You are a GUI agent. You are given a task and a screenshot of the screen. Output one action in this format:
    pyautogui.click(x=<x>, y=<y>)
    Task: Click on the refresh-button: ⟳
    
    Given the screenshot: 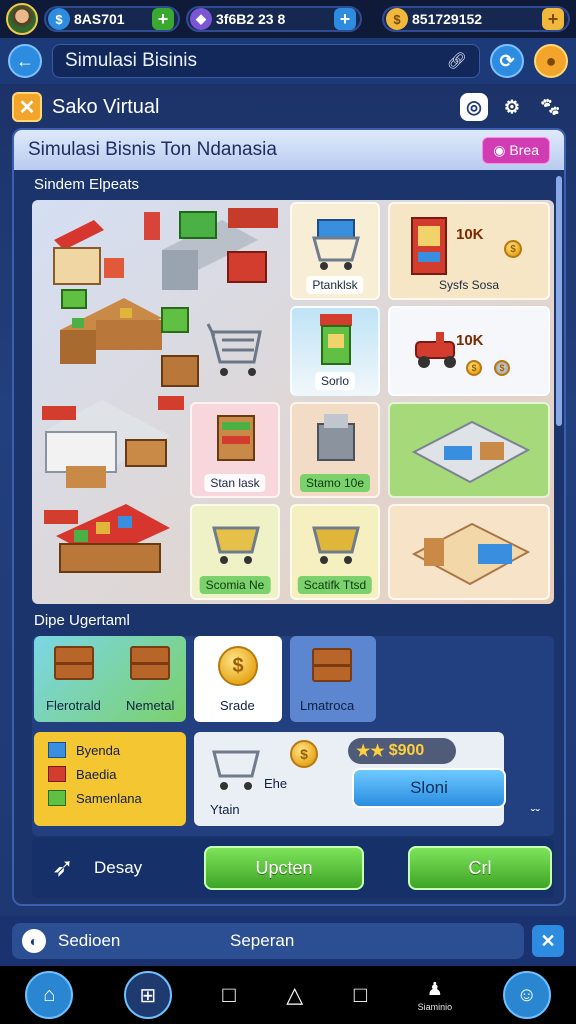 What is the action you would take?
    pyautogui.click(x=507, y=61)
    